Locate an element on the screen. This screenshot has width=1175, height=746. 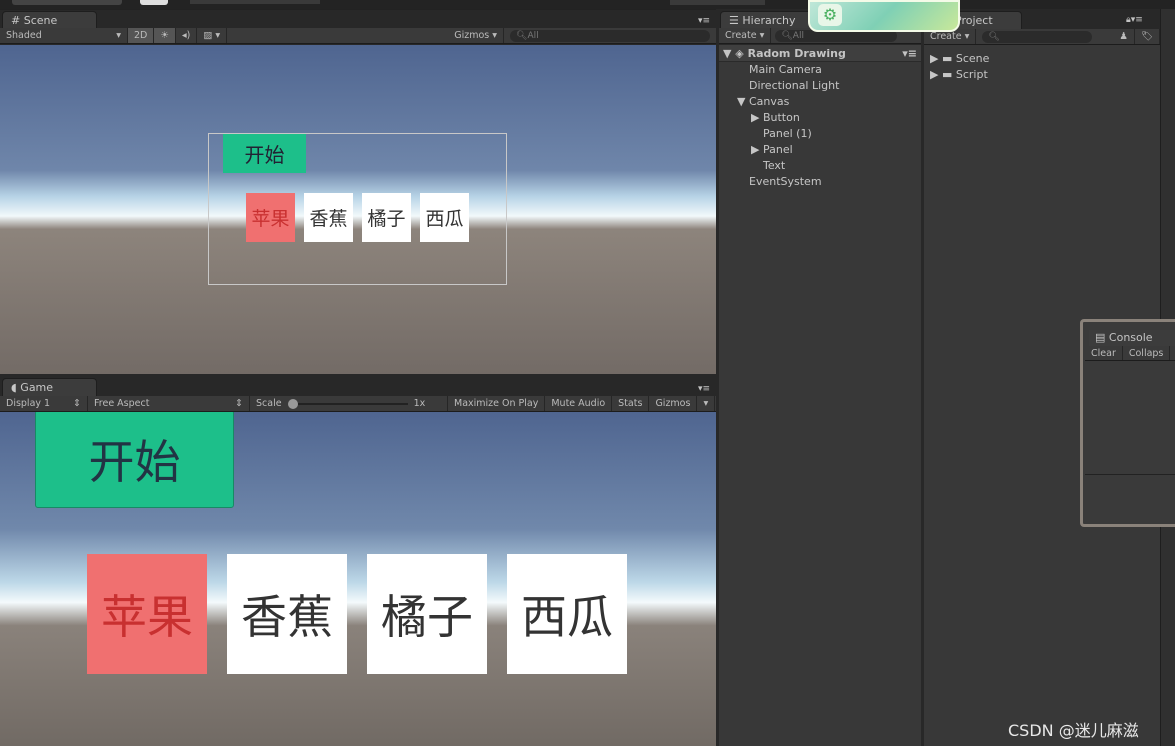
transform-tools is located at coordinates (67, 2).